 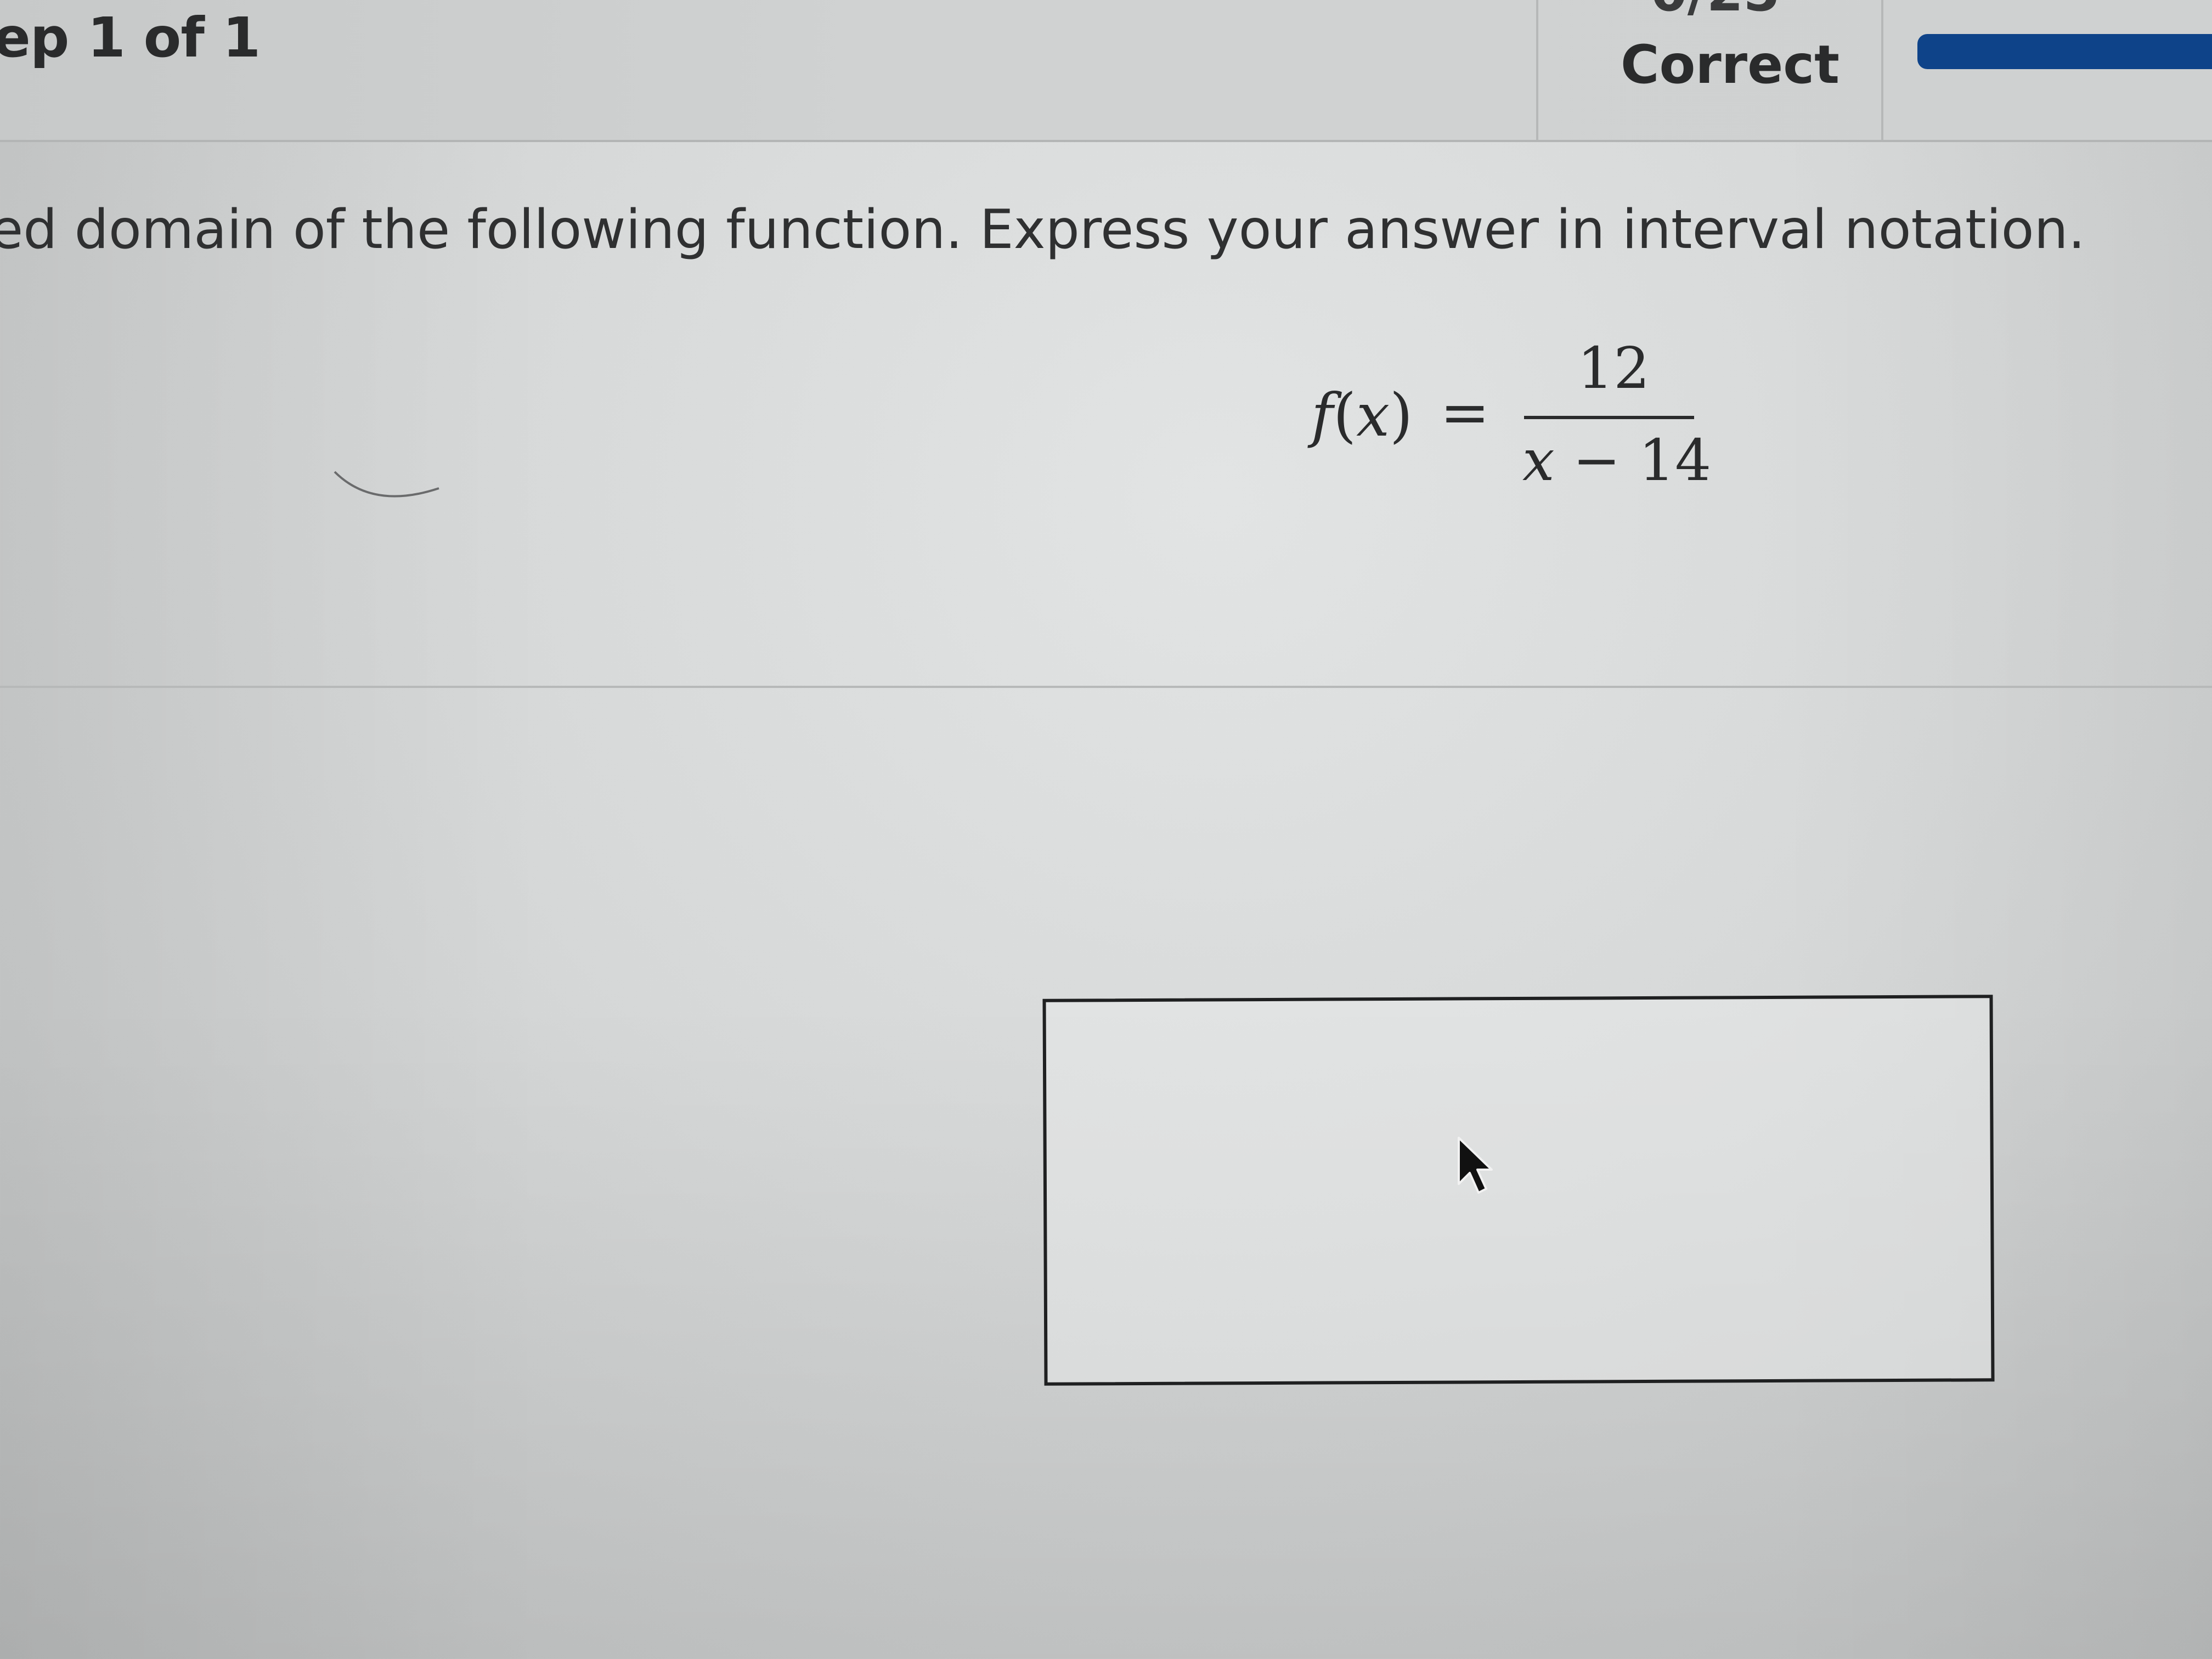 I want to click on function-equation: f(x) = 12 x − 14, so click(x=1511, y=417).